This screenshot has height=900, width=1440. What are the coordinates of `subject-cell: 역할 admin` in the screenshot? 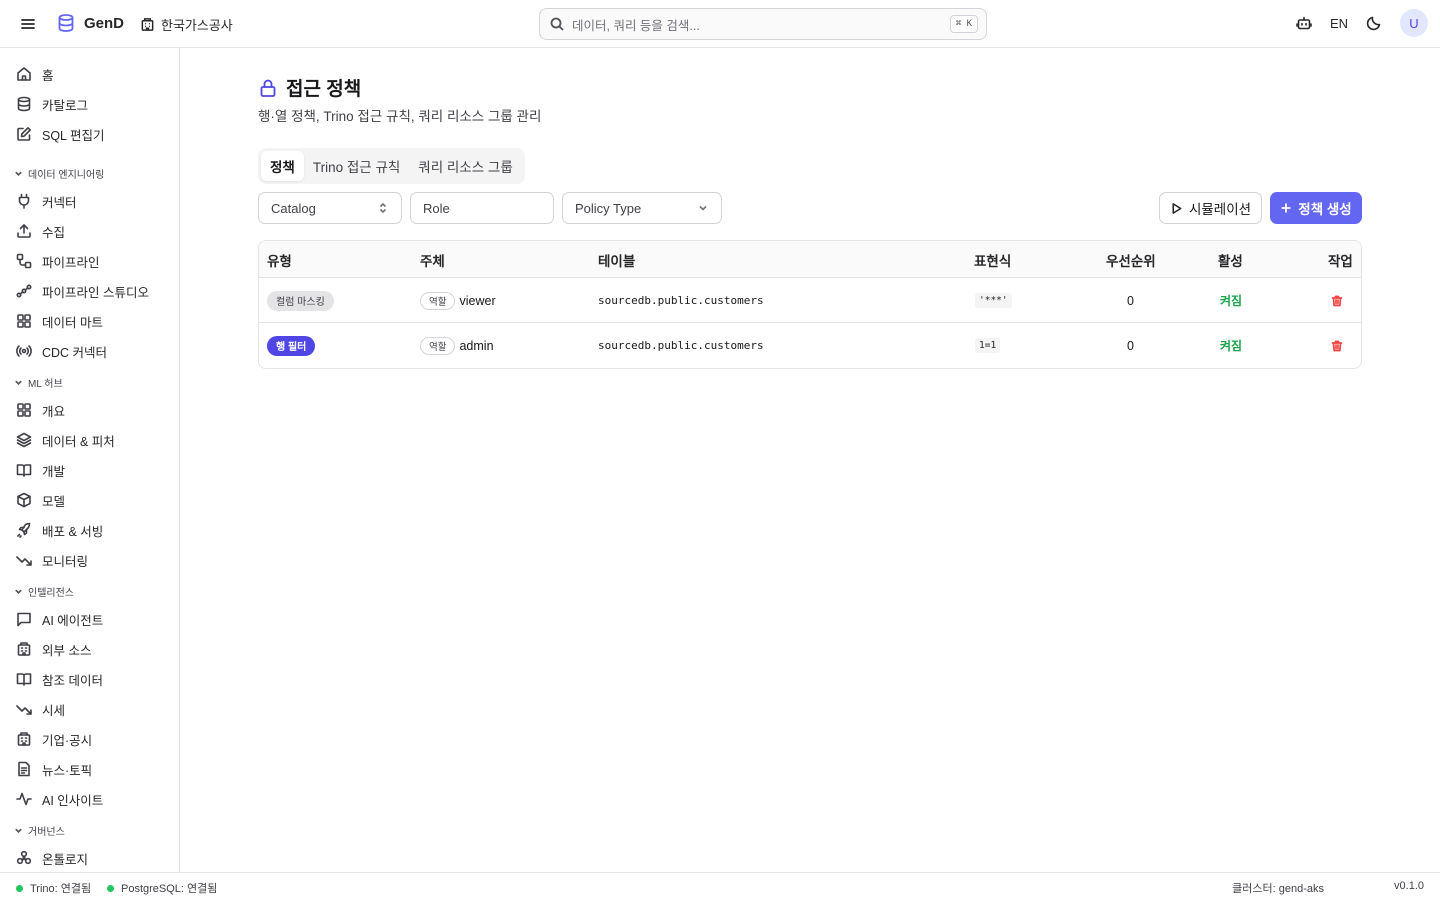 It's located at (457, 345).